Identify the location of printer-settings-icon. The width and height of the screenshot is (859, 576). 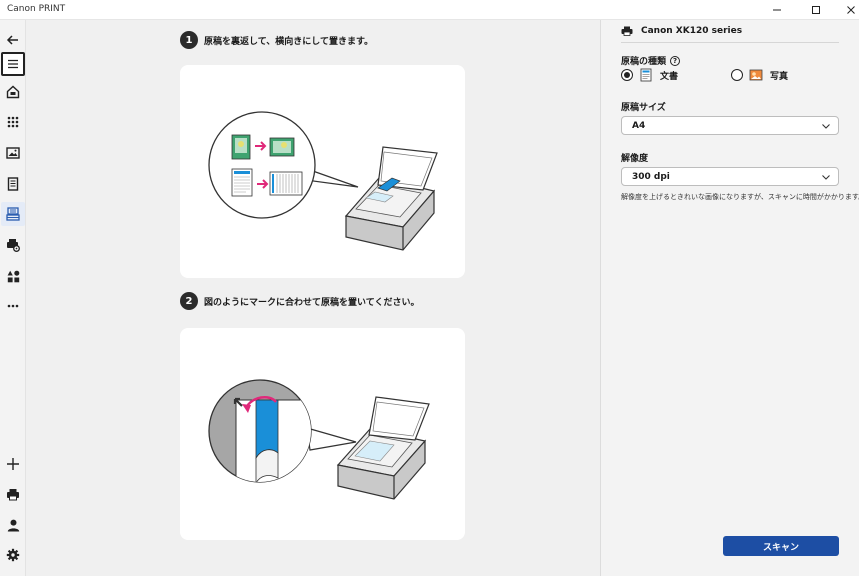
(13, 245).